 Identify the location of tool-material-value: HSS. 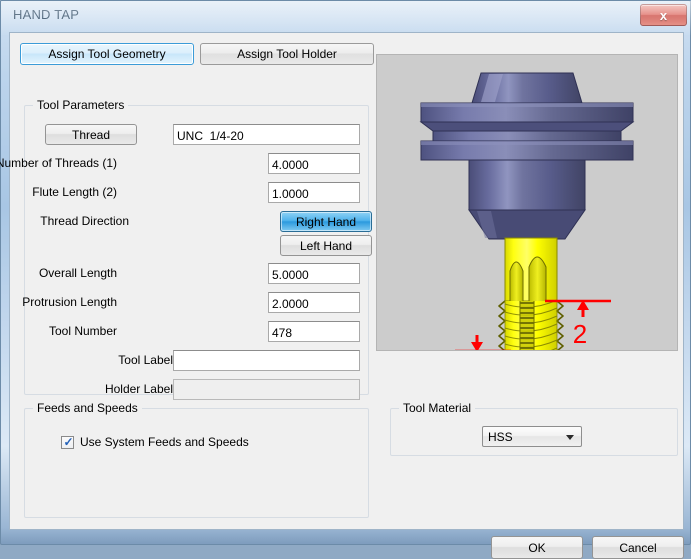
(500, 436).